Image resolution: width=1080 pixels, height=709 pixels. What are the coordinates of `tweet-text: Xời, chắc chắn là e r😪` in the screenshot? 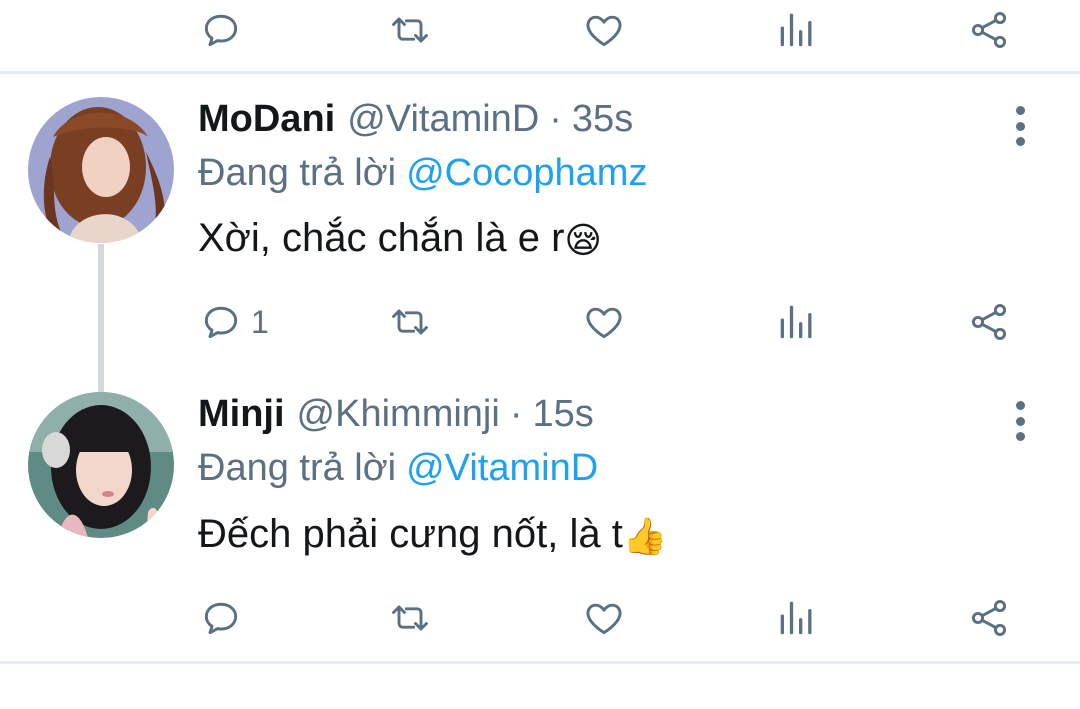 It's located at (400, 238).